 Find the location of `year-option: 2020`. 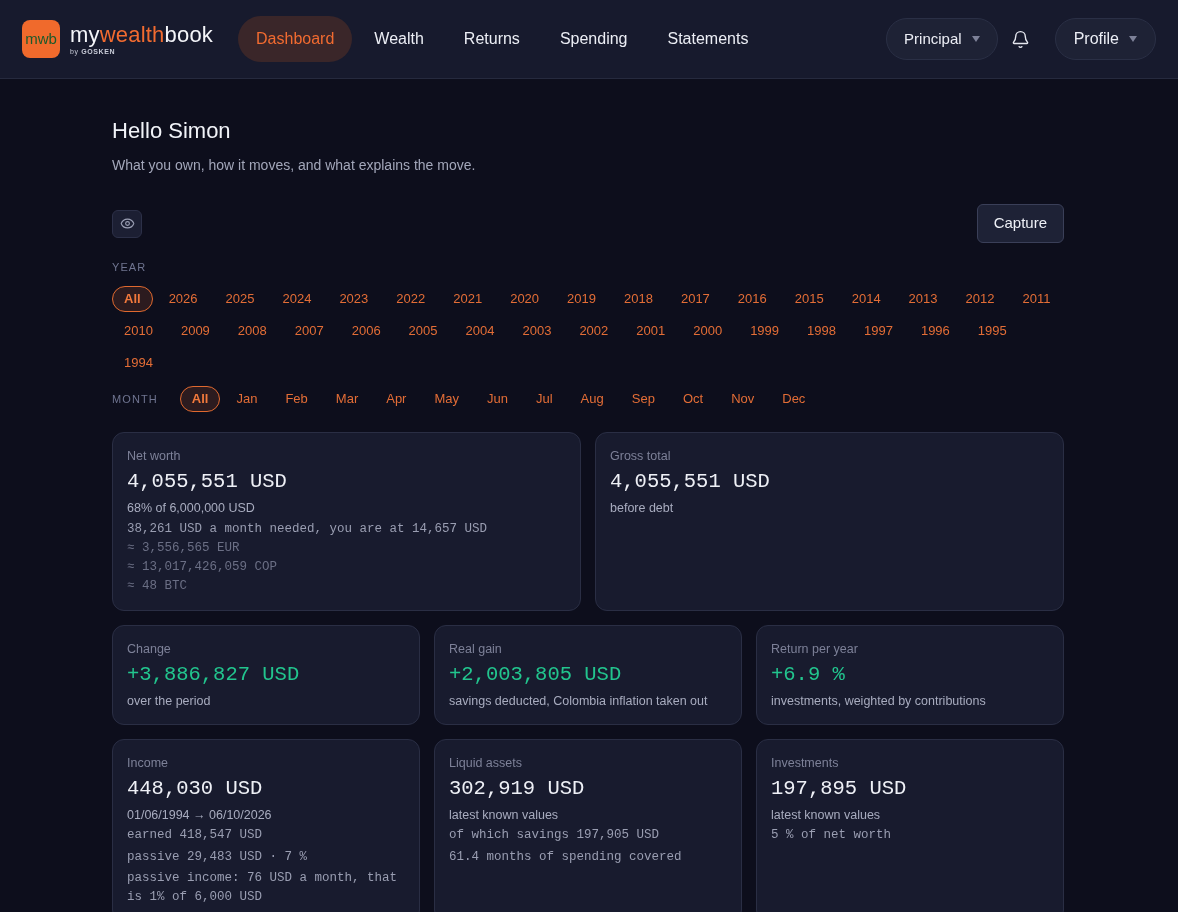

year-option: 2020 is located at coordinates (525, 299).